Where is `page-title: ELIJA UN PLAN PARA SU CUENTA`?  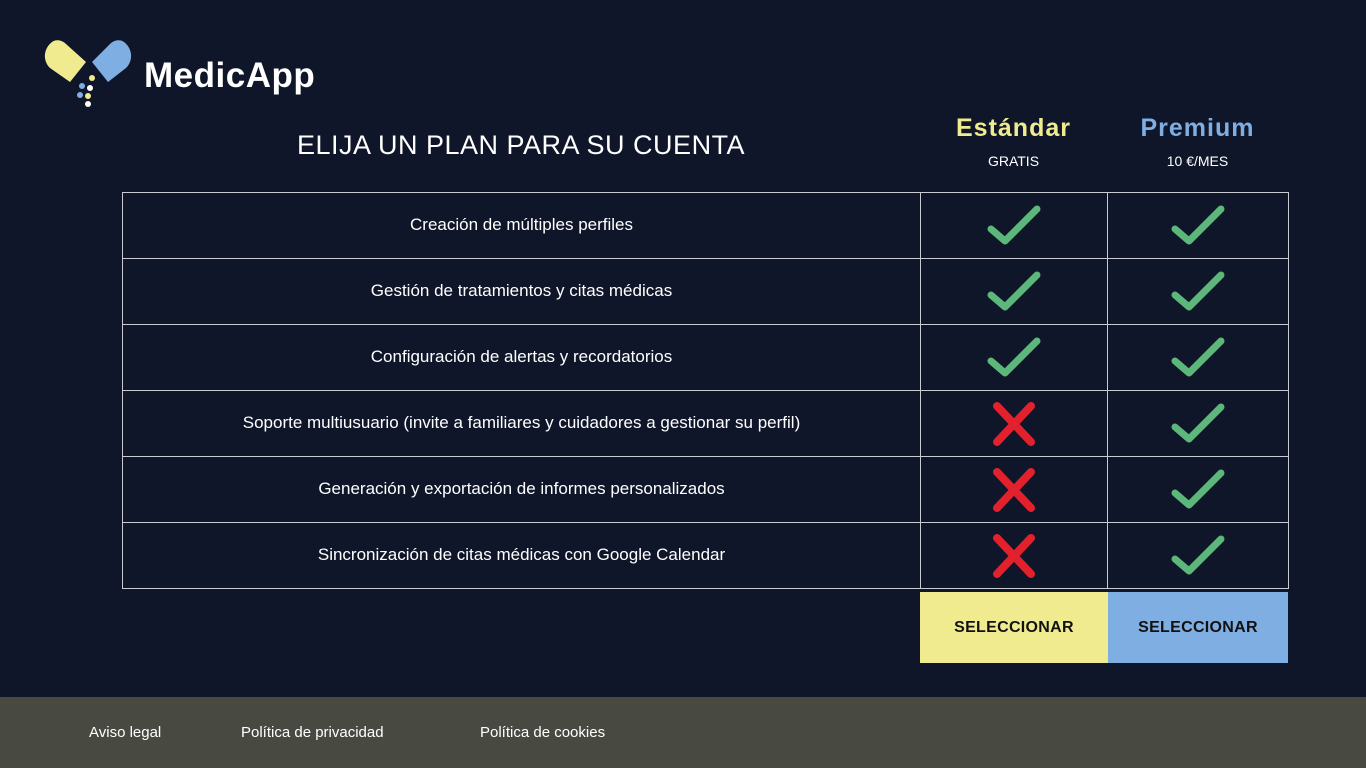
page-title: ELIJA UN PLAN PARA SU CUENTA is located at coordinates (521, 145).